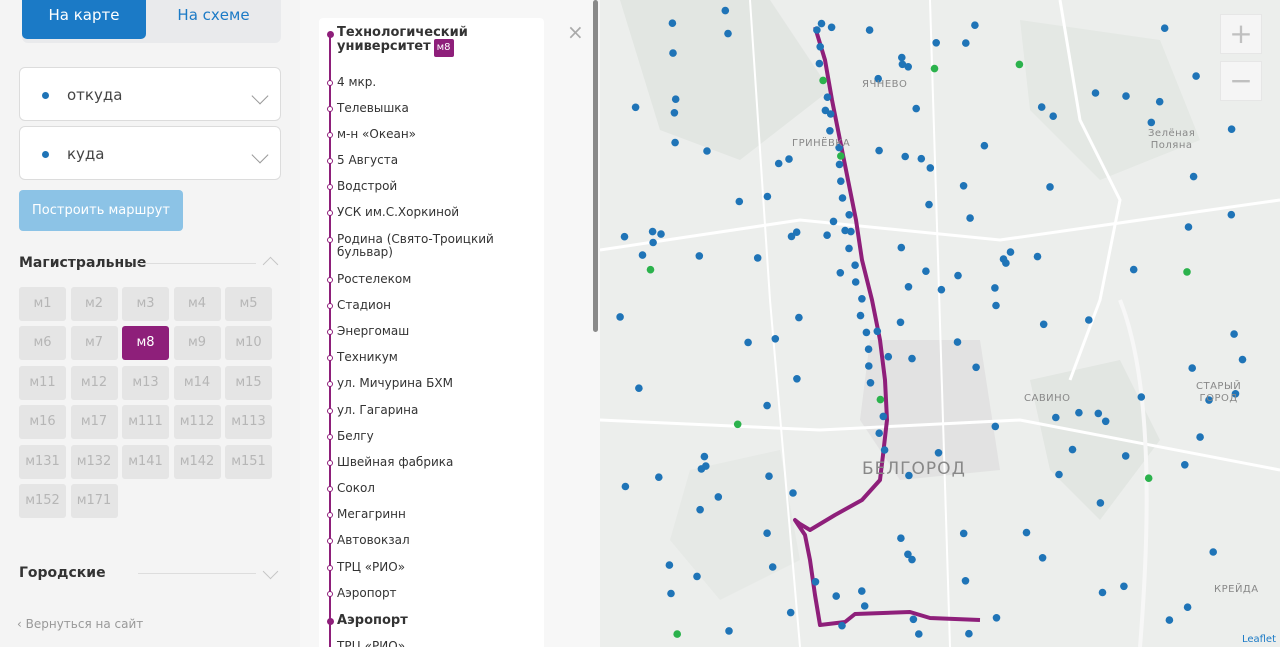 The image size is (1280, 647). Describe the element at coordinates (248, 343) in the screenshot. I see `route-button-м10: м10` at that location.